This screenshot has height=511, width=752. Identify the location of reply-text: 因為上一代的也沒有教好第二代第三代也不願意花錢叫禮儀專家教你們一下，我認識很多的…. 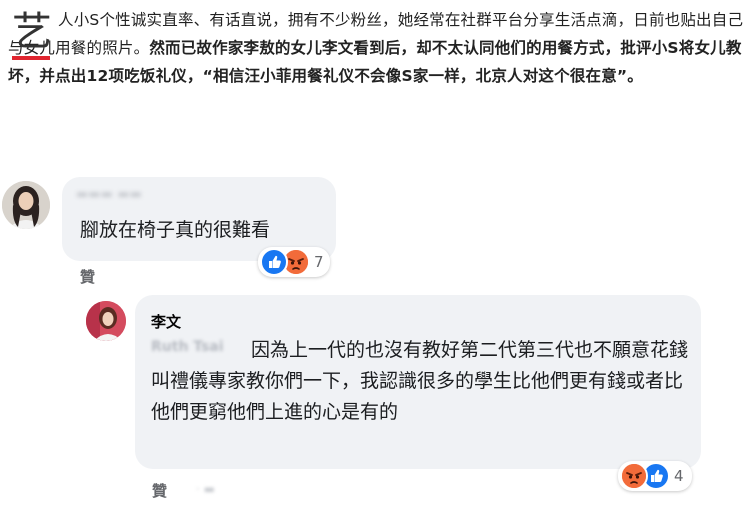
(420, 381).